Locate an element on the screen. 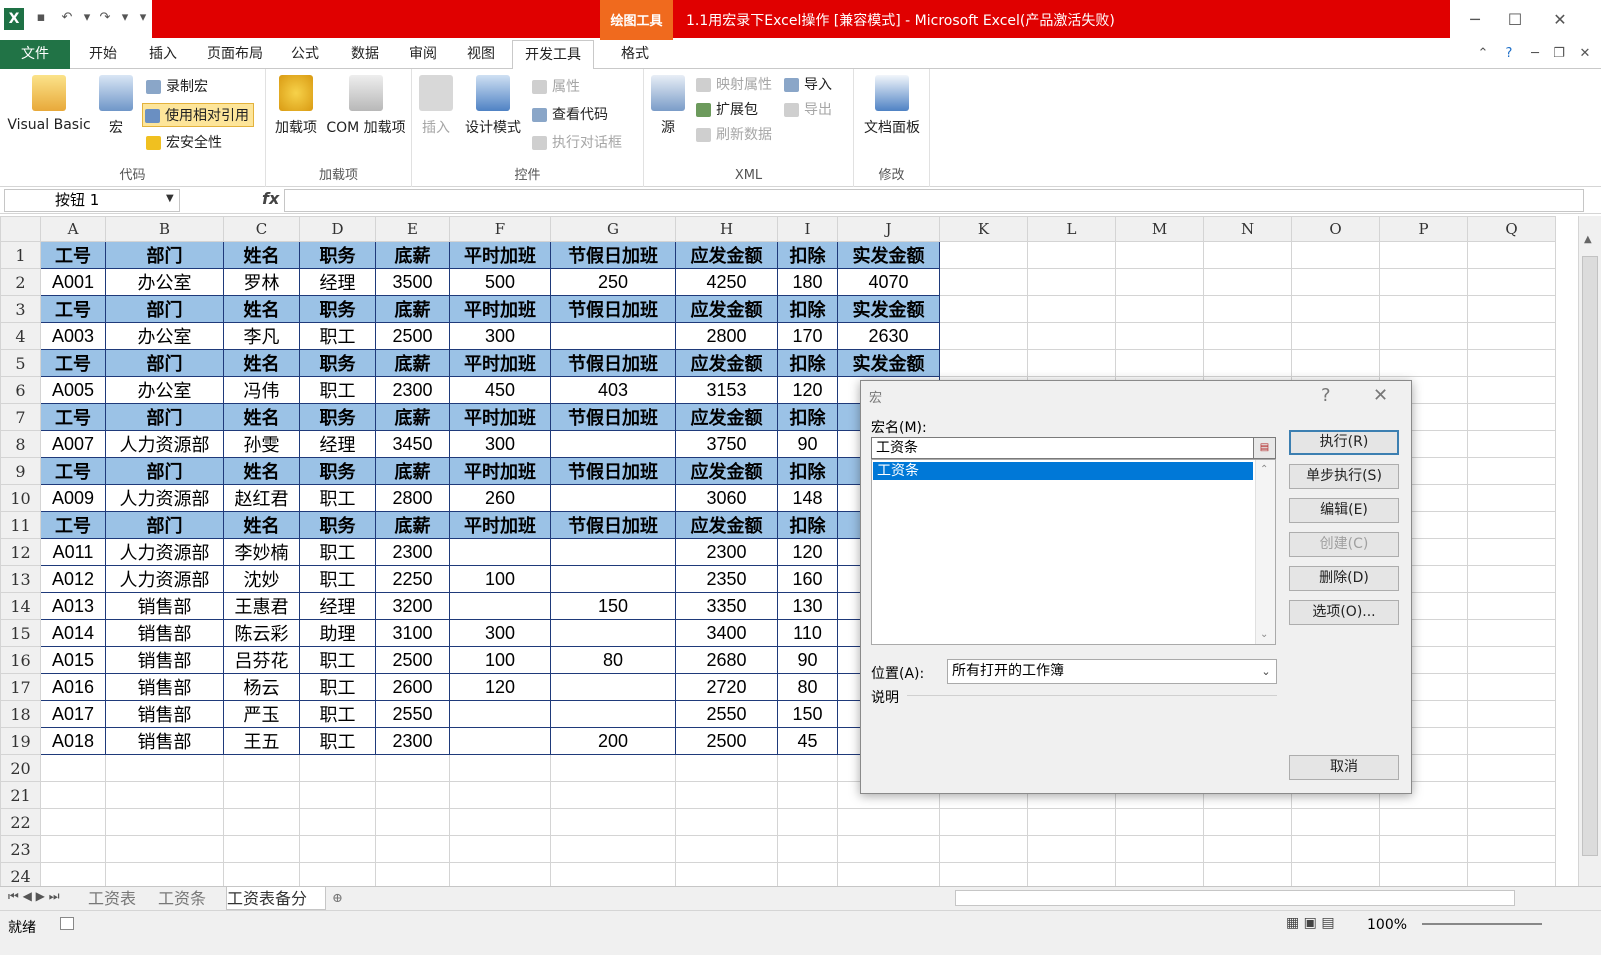  row-header: 19 is located at coordinates (20, 741).